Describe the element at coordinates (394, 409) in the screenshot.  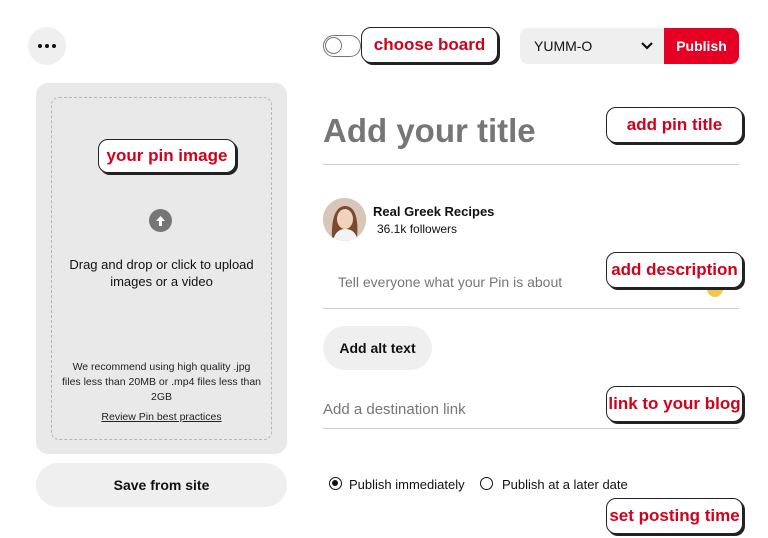
I see `destination-link-input: Add a destination link` at that location.